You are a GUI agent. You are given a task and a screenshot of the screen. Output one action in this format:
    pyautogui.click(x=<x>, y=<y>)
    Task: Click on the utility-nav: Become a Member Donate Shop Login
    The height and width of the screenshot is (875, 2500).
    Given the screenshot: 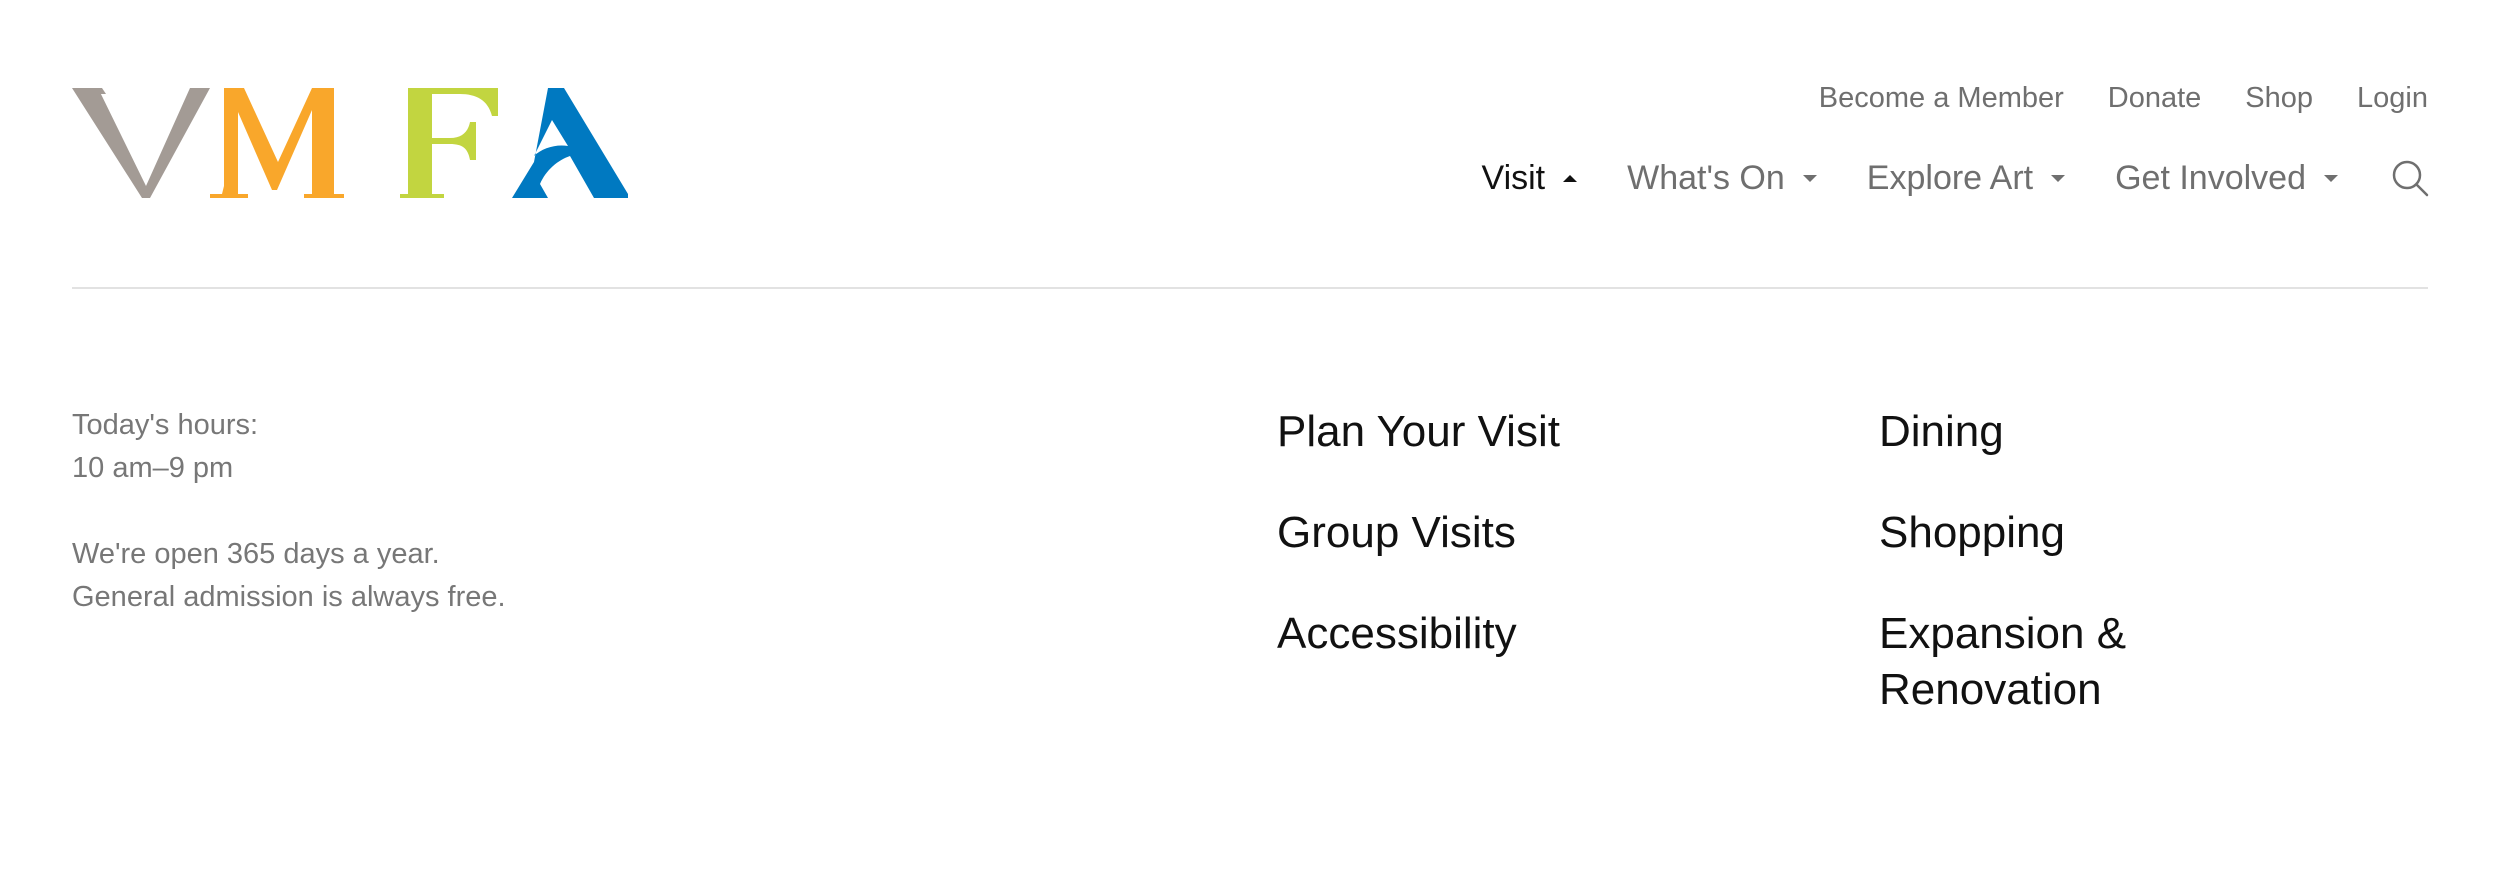 What is the action you would take?
    pyautogui.click(x=2123, y=98)
    